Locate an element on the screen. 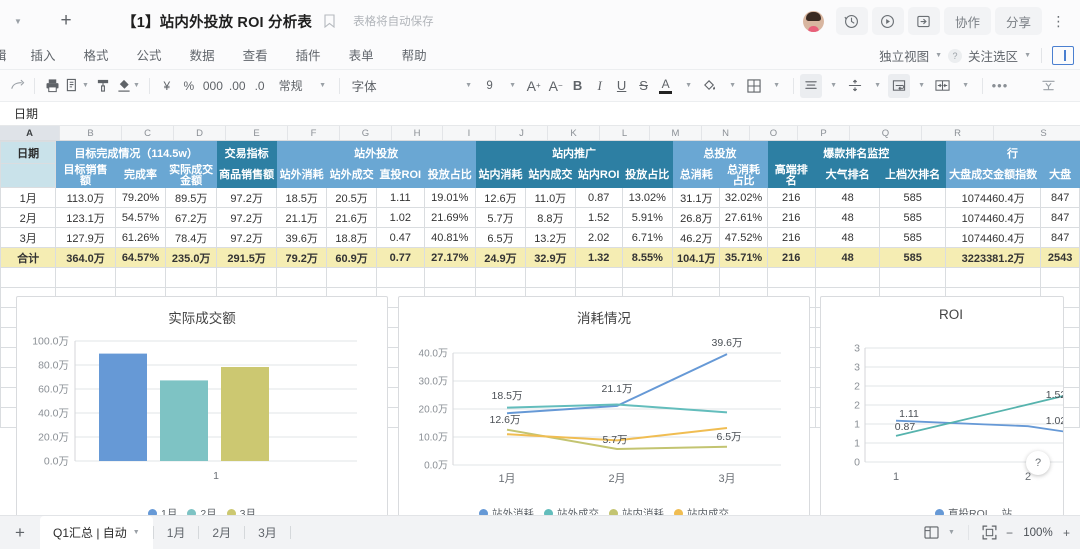  column-header-b: B is located at coordinates (91, 133).